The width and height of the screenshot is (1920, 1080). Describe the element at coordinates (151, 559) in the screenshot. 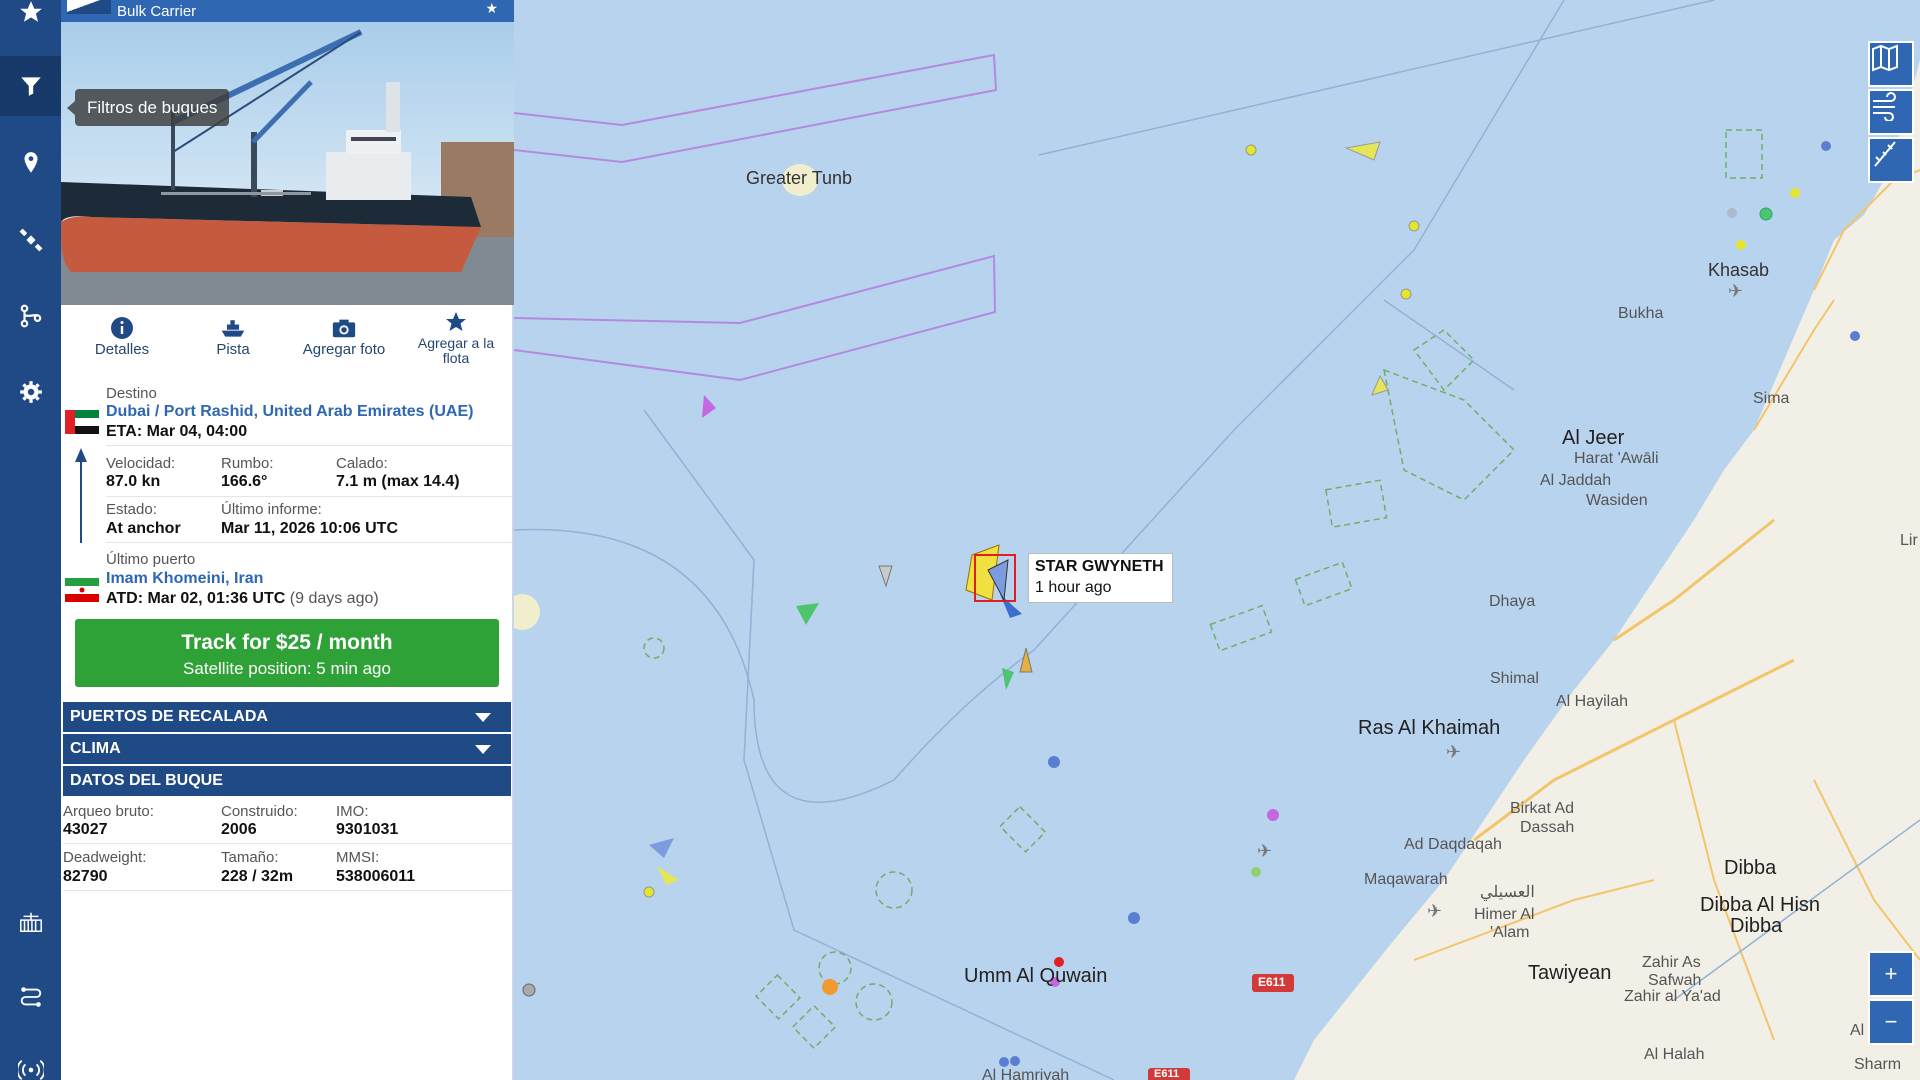

I see `last-port-label: Último puerto` at that location.